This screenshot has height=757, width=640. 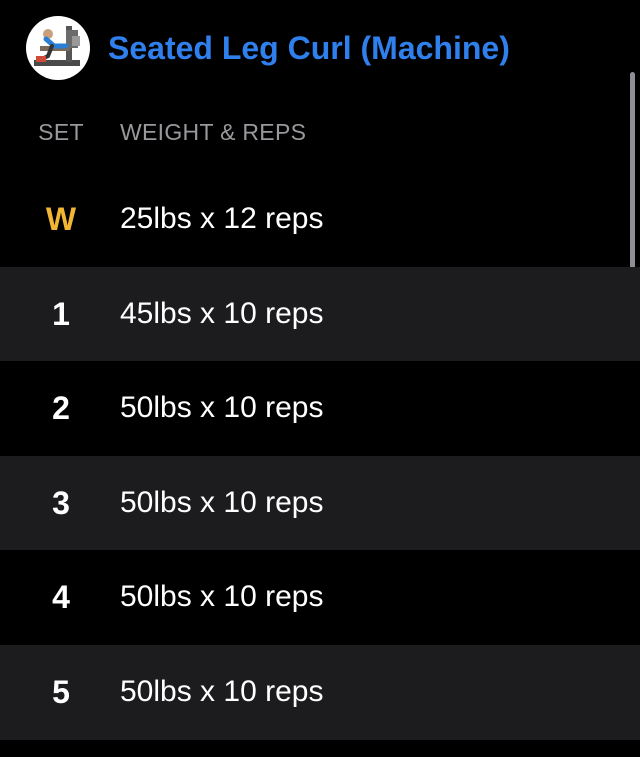 What do you see at coordinates (61, 408) in the screenshot?
I see `set-number: 2` at bounding box center [61, 408].